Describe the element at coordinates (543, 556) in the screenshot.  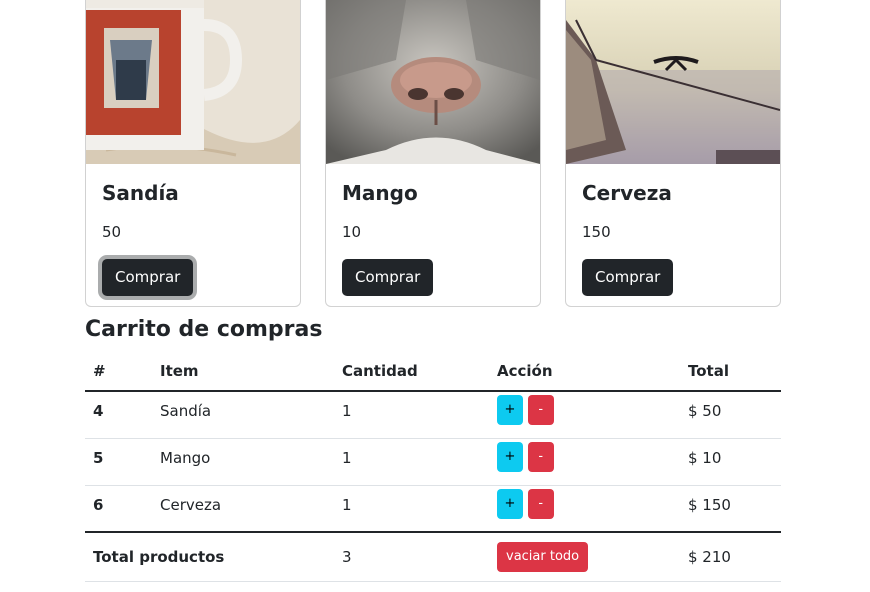
I see `clear-cart-button: vaciar todo` at that location.